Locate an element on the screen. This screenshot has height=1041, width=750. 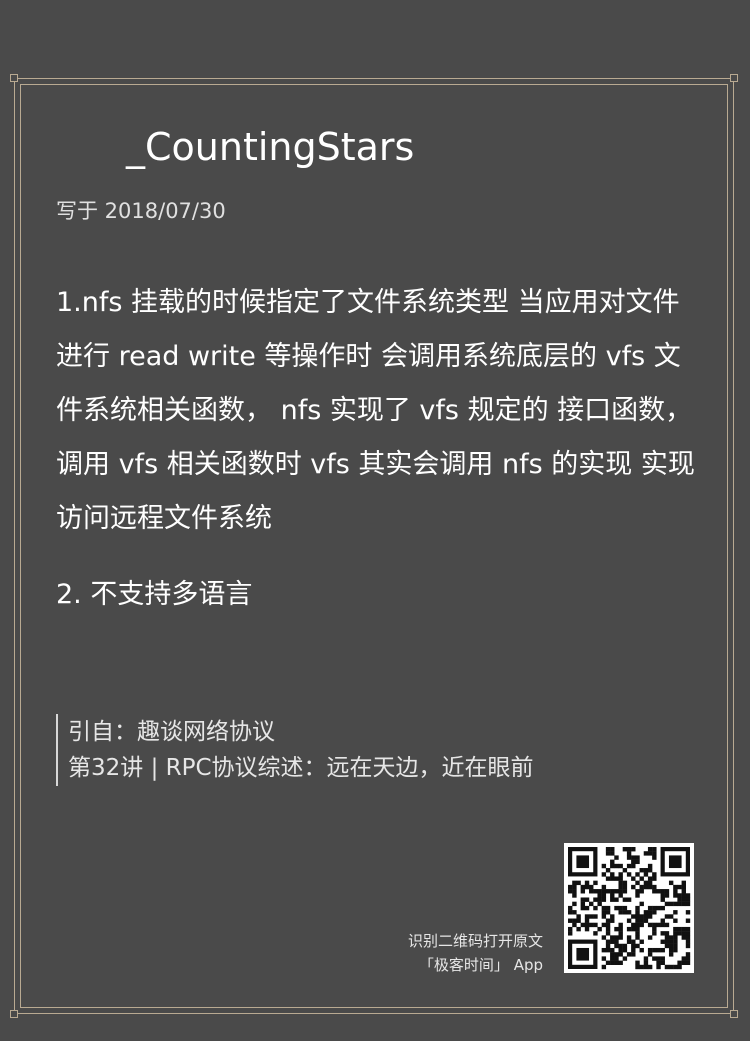
quote-source: 引自：趣谈网络协议 第32讲 | RPC协议综述：远在天边，近在眼前 is located at coordinates (295, 750).